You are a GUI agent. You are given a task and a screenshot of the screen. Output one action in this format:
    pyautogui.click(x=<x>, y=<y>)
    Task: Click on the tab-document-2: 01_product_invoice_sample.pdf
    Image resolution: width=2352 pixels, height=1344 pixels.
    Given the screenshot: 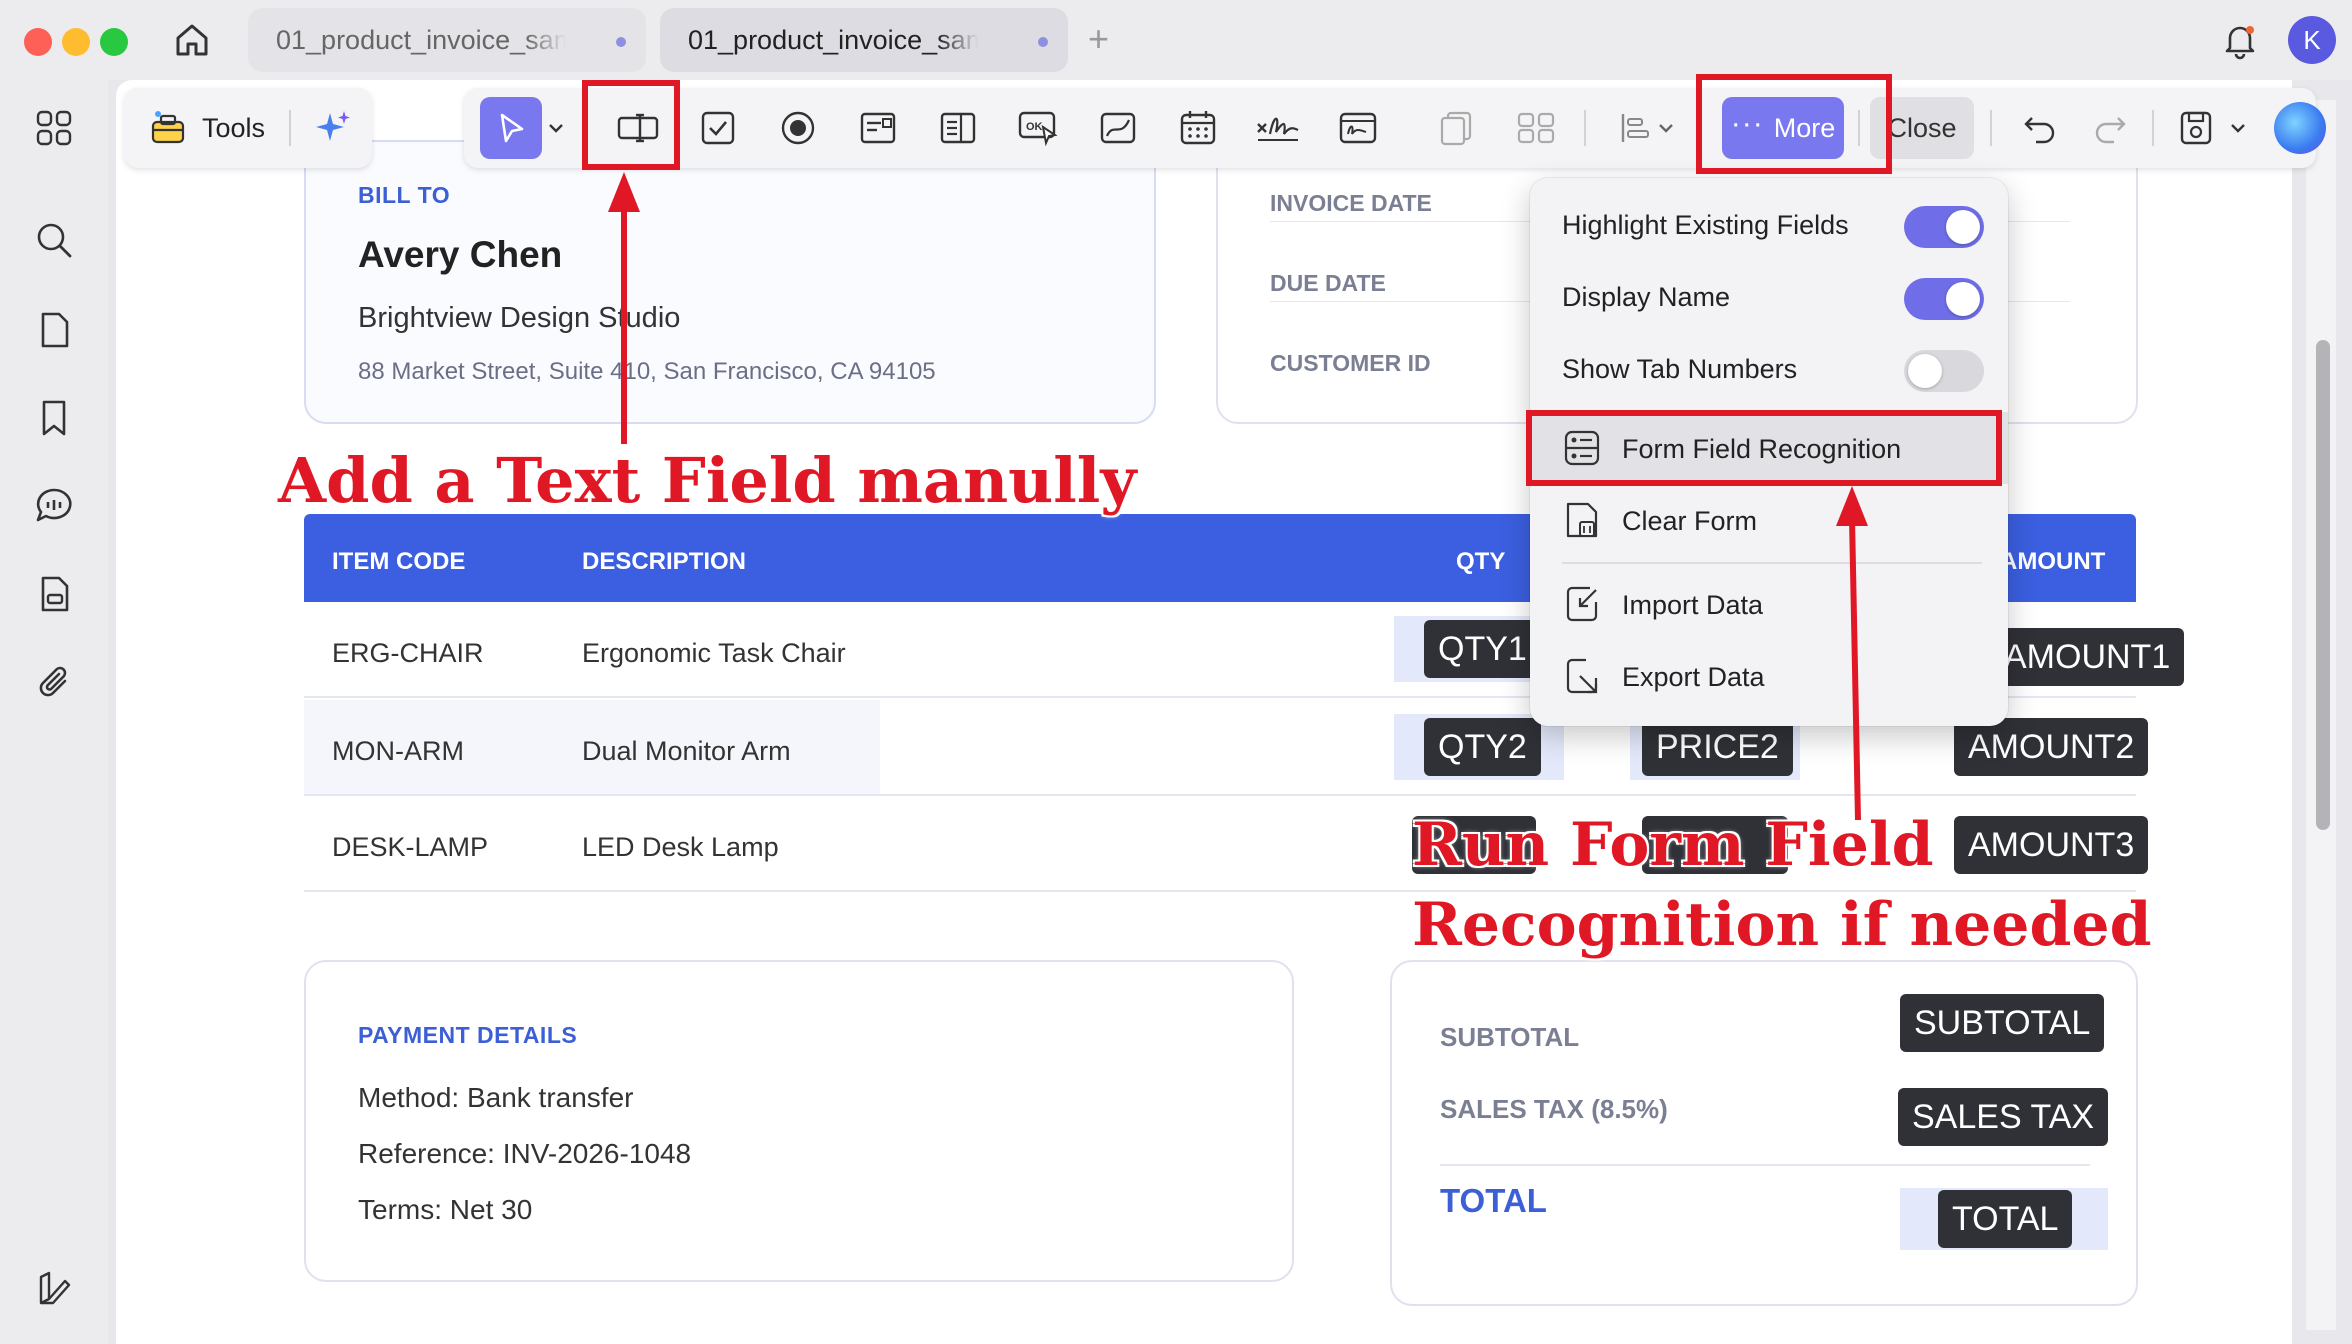 What is the action you would take?
    pyautogui.click(x=864, y=40)
    